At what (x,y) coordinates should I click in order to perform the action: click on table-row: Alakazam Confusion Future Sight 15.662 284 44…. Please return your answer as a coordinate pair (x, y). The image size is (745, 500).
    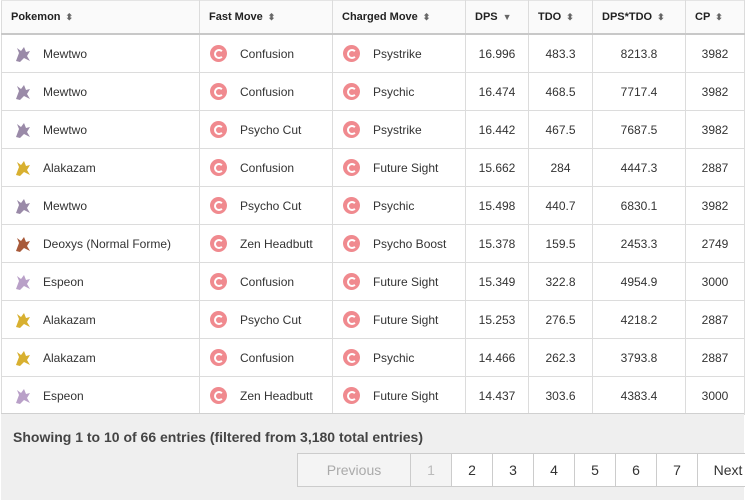
    Looking at the image, I should click on (373, 167).